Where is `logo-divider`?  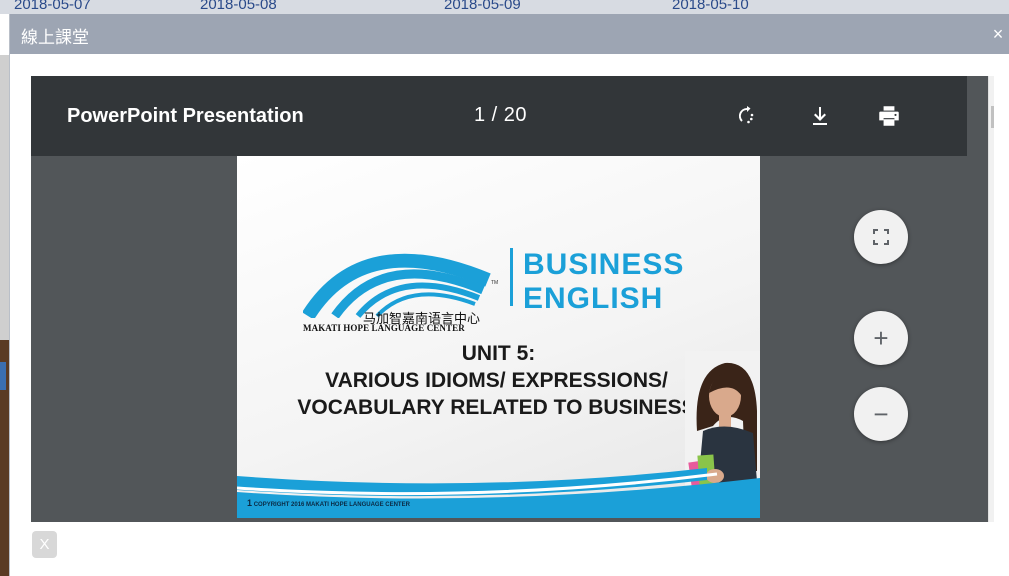 logo-divider is located at coordinates (511, 277).